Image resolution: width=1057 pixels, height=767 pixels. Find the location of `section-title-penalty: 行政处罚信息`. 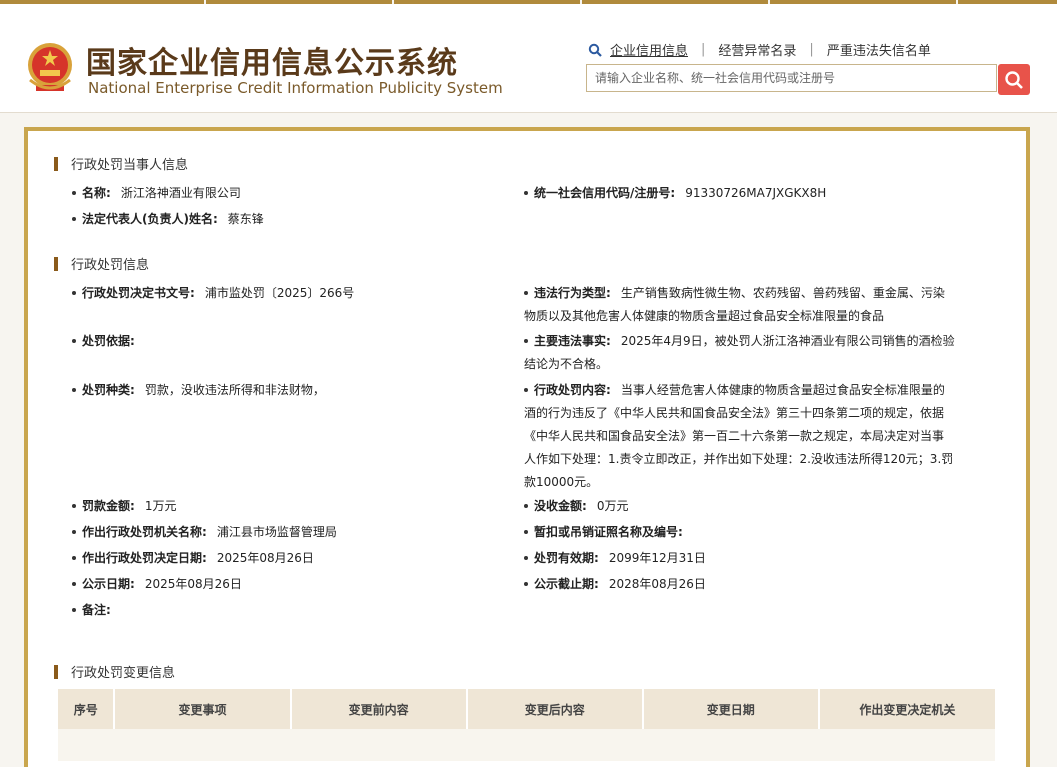

section-title-penalty: 行政处罚信息 is located at coordinates (101, 263).